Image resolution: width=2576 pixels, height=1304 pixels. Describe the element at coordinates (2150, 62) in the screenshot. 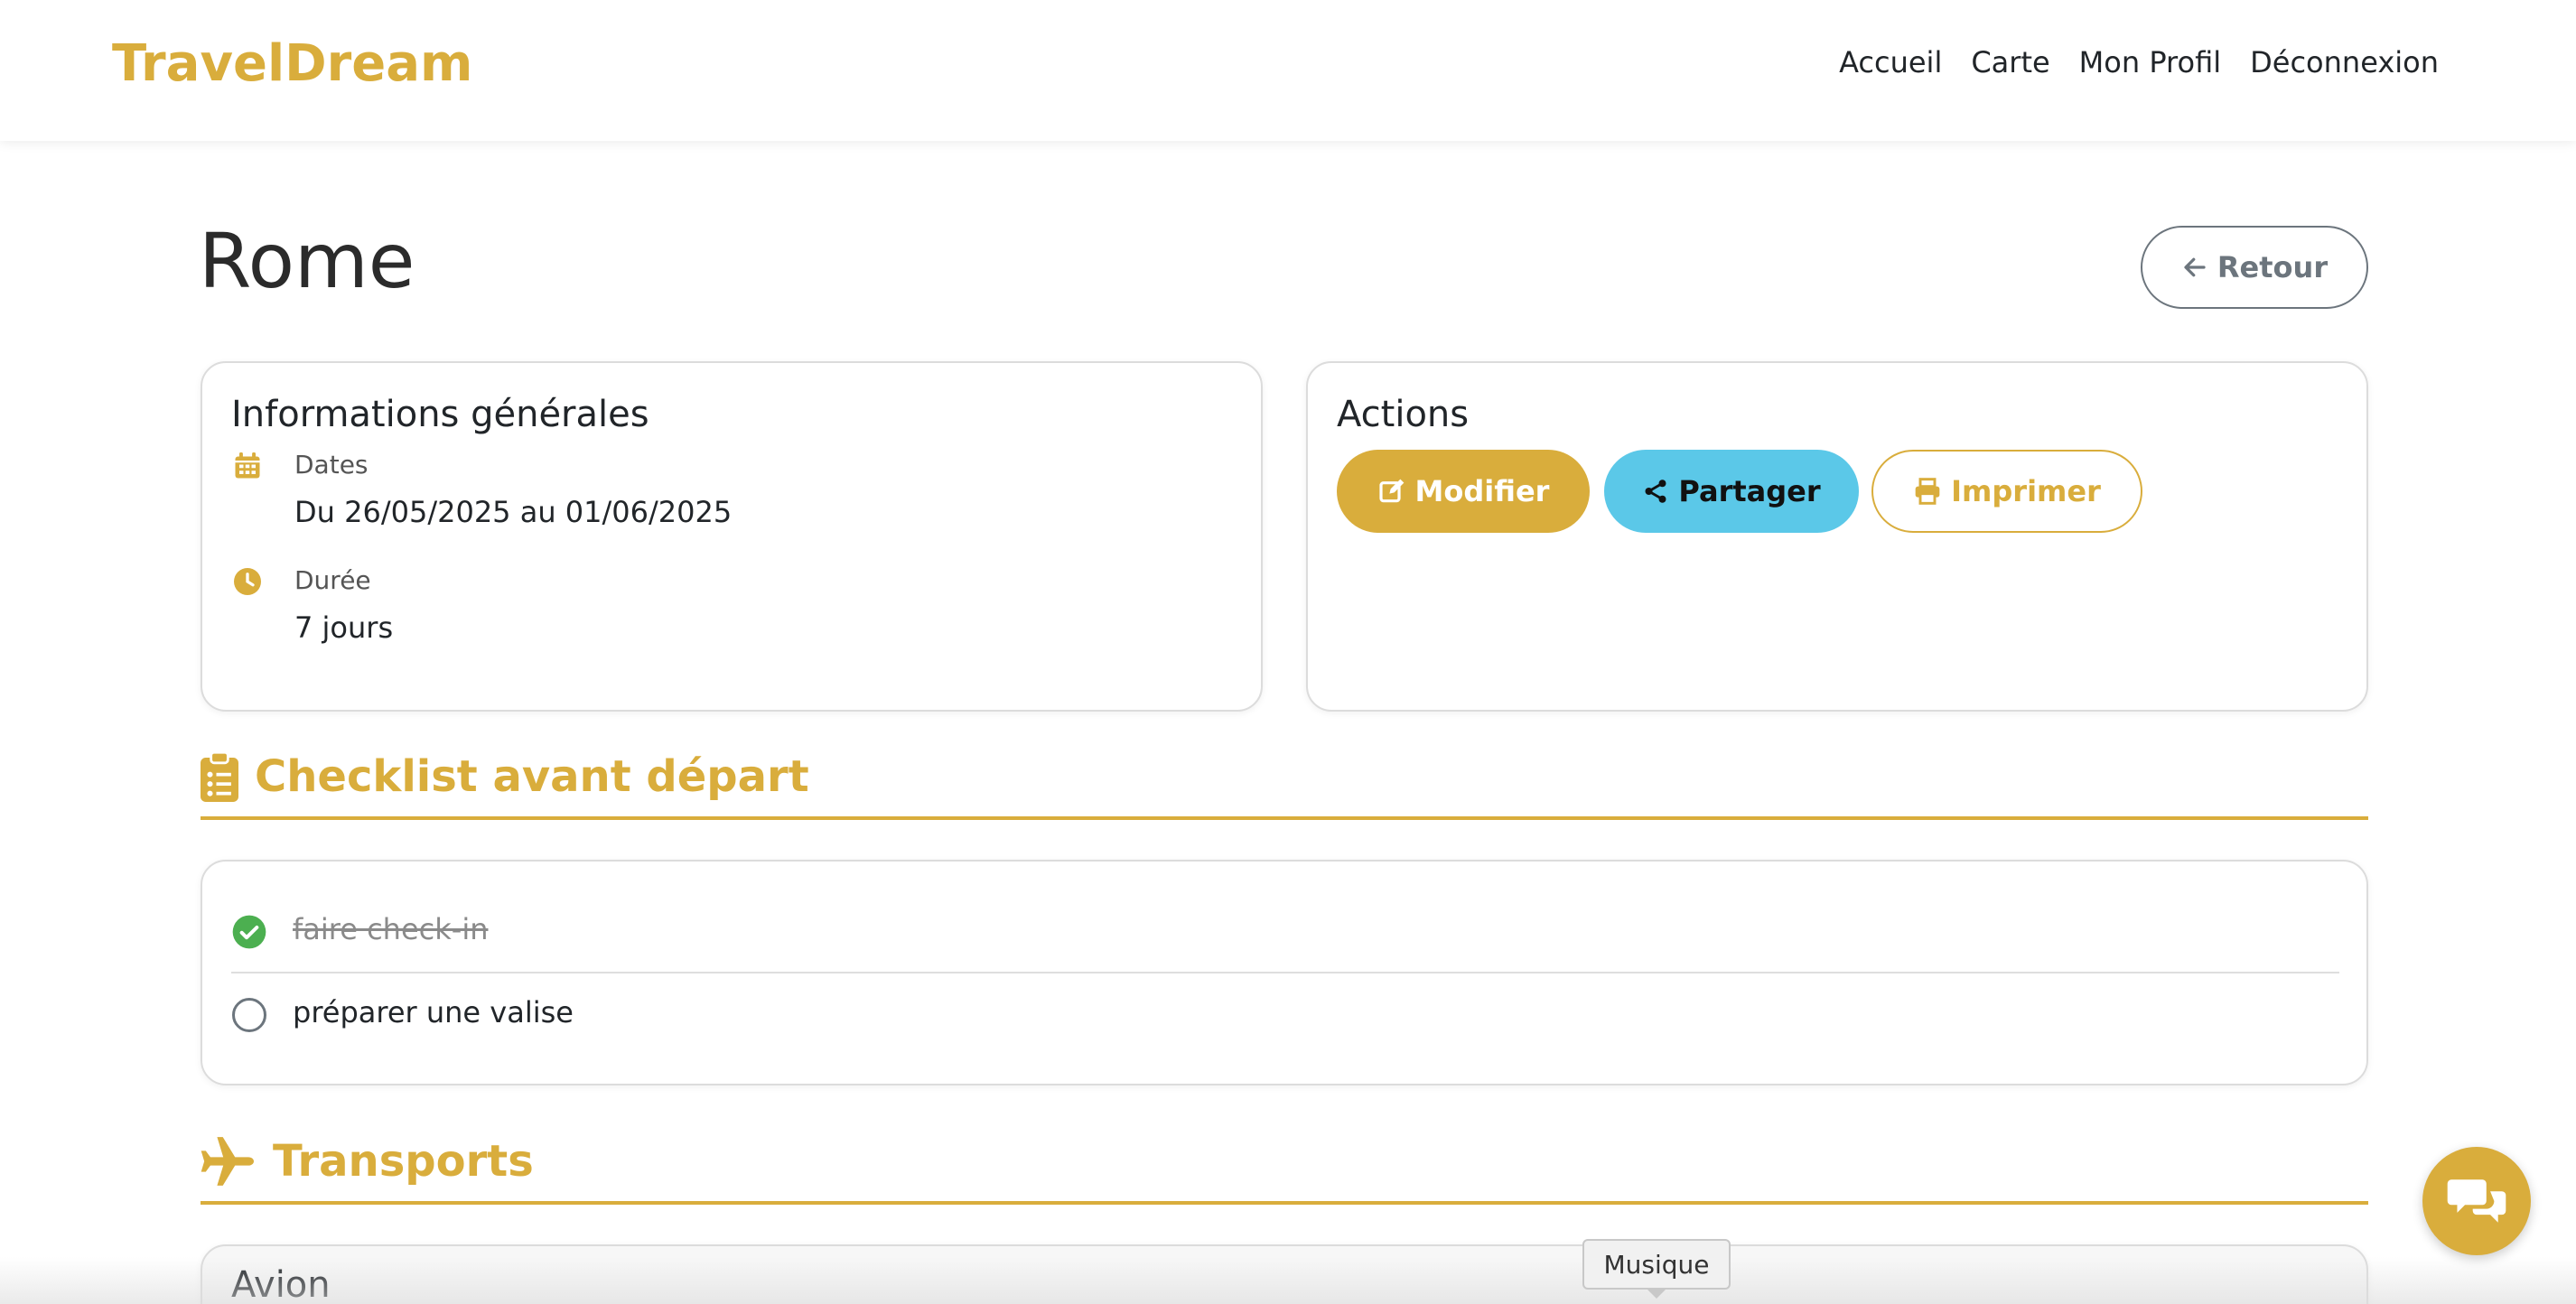

I see `nav-link-mon-profil: Mon Profil` at that location.